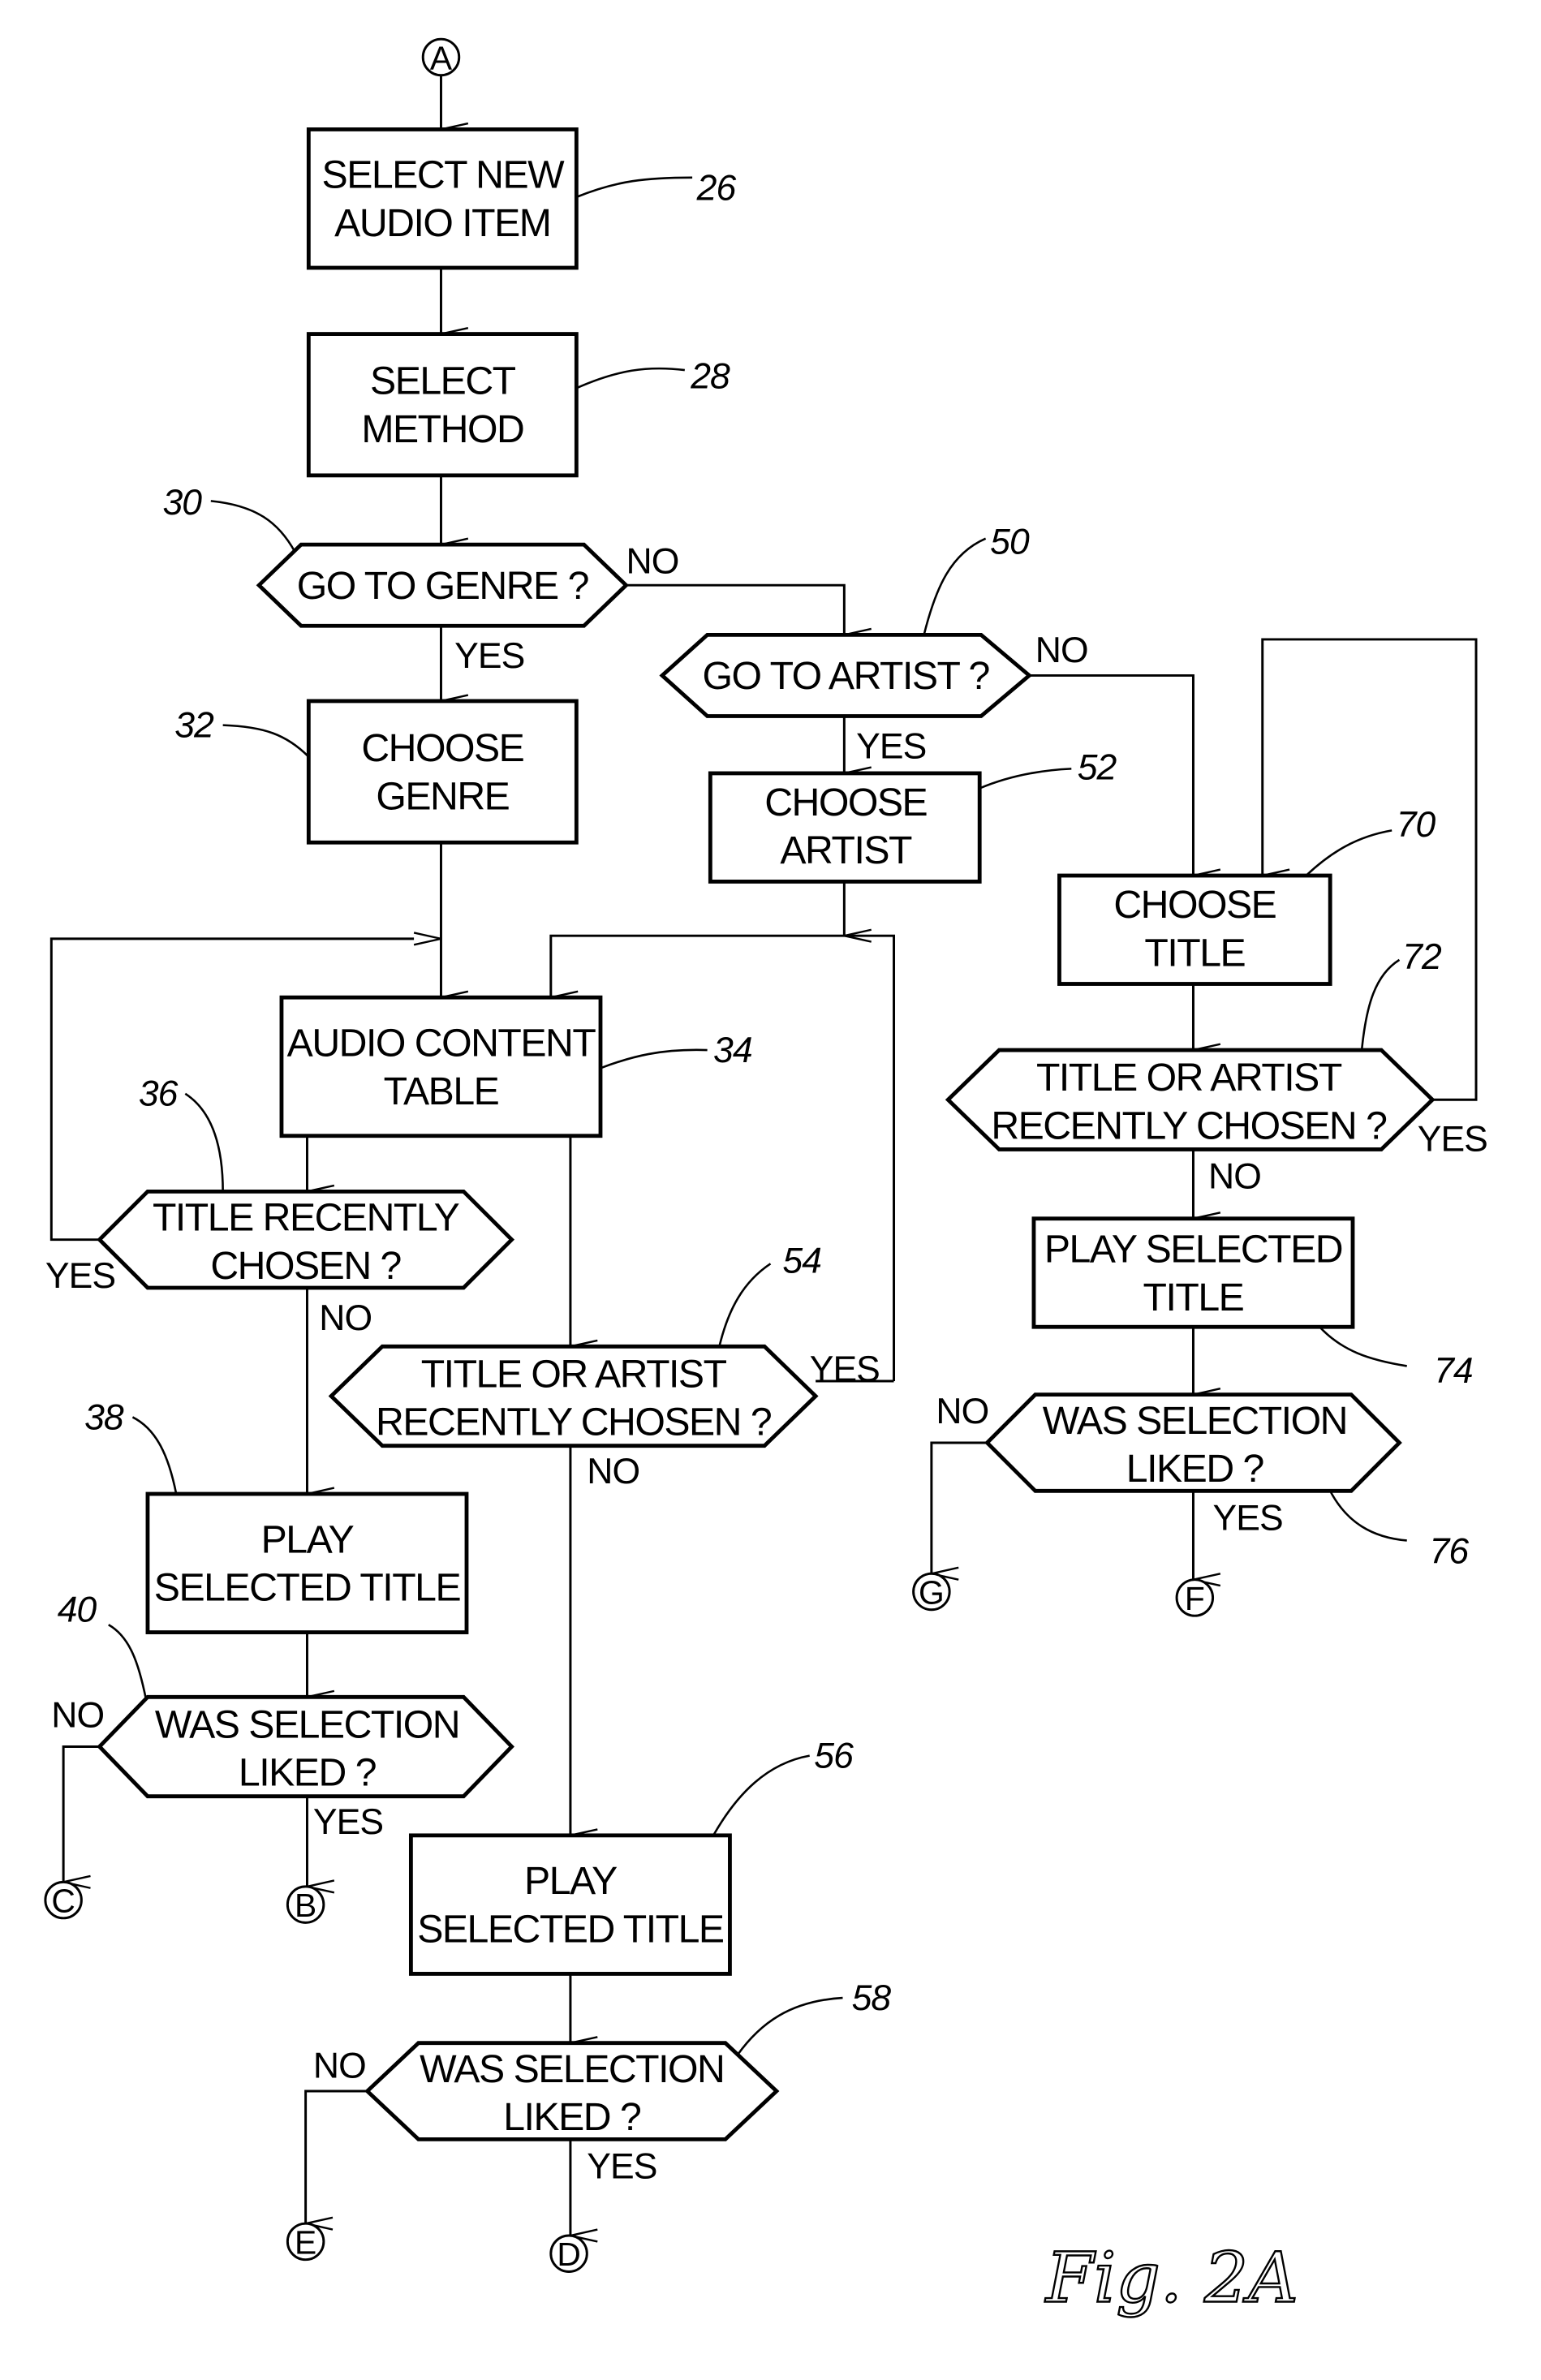 This screenshot has height=2380, width=1541. What do you see at coordinates (441, 1091) in the screenshot?
I see `step-34-line-2: TABLE` at bounding box center [441, 1091].